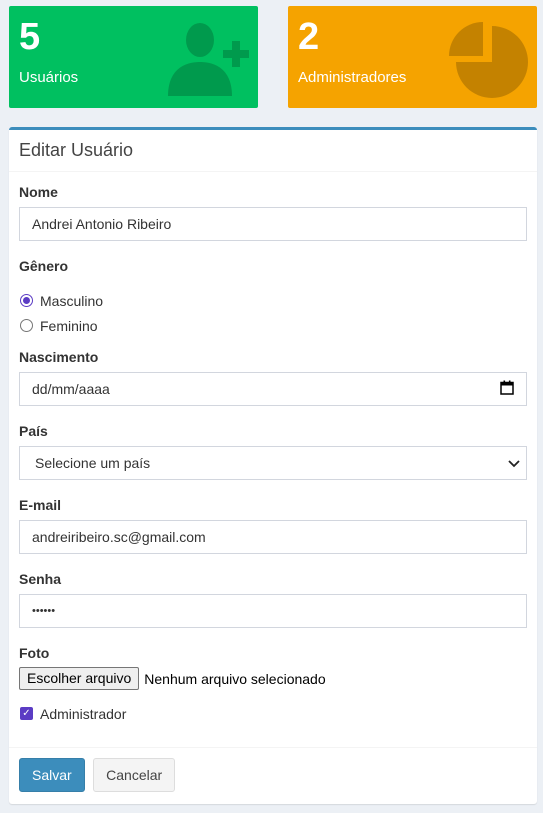 The height and width of the screenshot is (813, 543). Describe the element at coordinates (30, 37) in the screenshot. I see `users-count: 5` at that location.